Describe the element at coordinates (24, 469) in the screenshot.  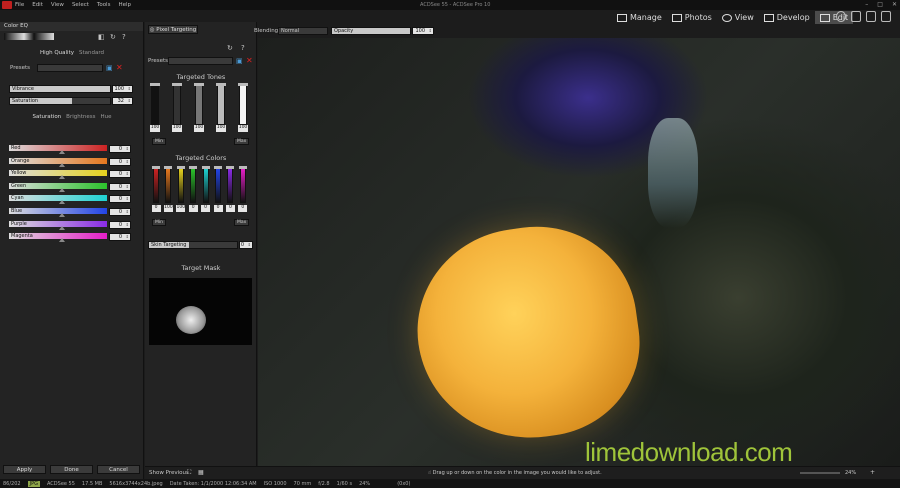
I see `apply-button: Apply` at that location.